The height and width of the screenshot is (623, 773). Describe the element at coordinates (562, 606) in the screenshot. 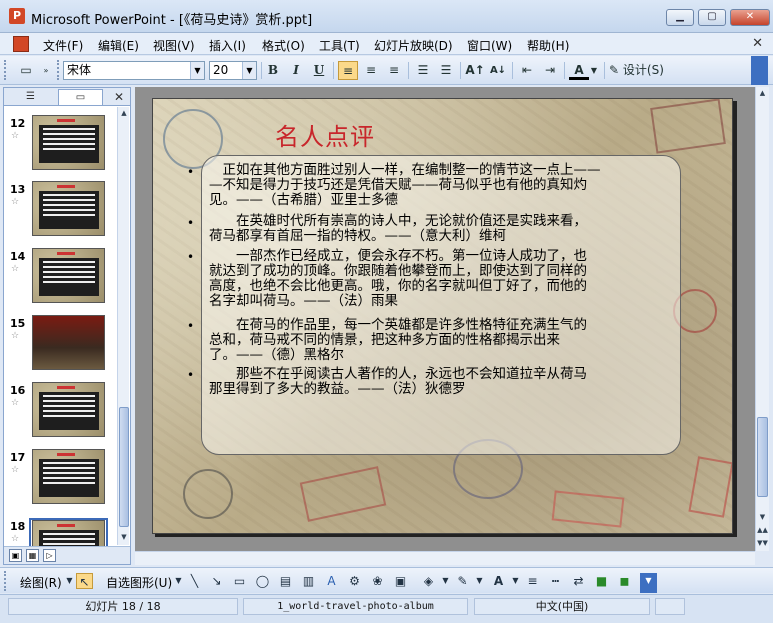

I see `language-indicator: 中文(中国)` at that location.